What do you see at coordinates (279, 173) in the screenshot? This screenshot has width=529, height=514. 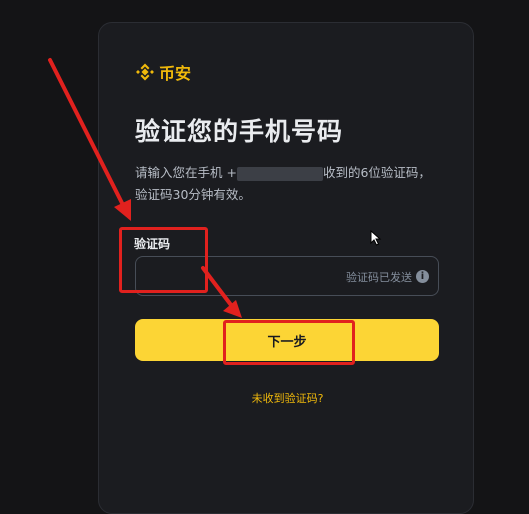 I see `masked-phone-number` at bounding box center [279, 173].